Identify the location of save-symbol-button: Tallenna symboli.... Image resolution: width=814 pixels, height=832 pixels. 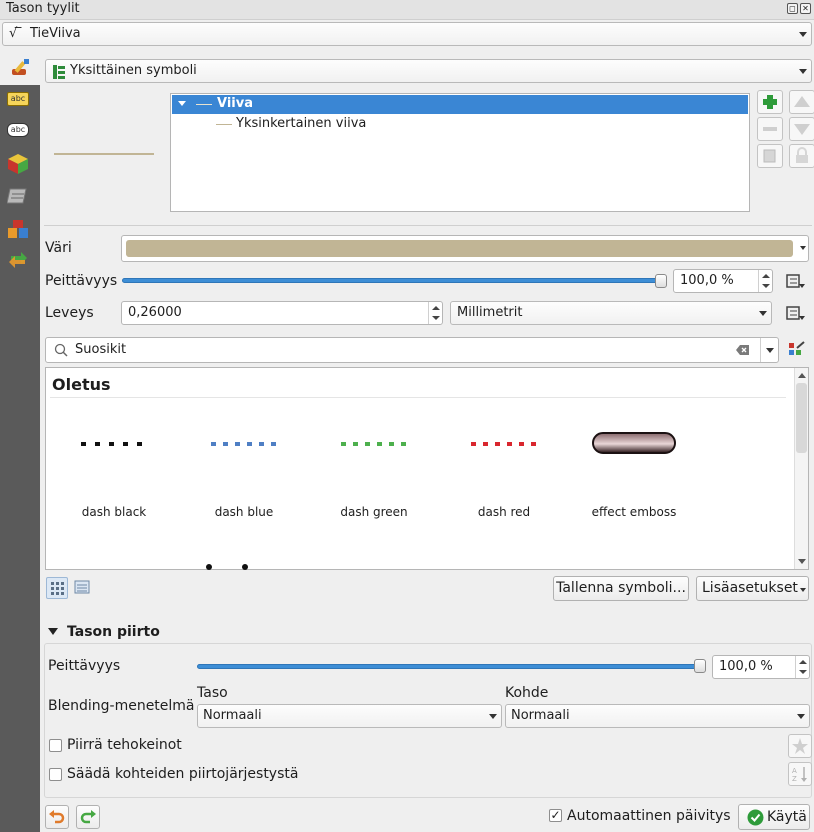
(621, 588).